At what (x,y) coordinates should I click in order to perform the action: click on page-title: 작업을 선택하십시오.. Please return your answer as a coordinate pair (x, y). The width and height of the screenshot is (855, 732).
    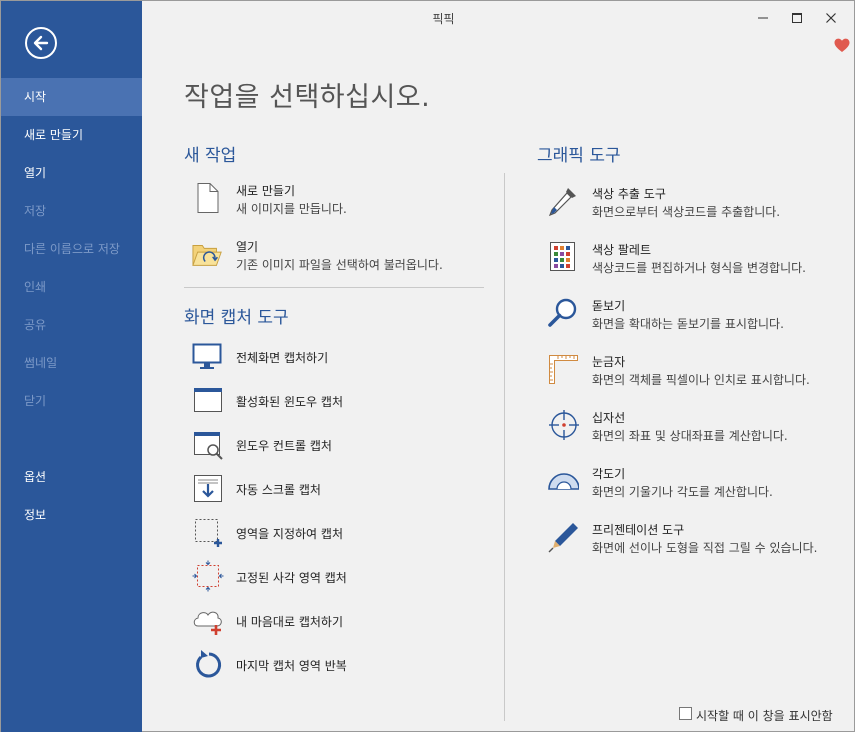
    Looking at the image, I should click on (307, 97).